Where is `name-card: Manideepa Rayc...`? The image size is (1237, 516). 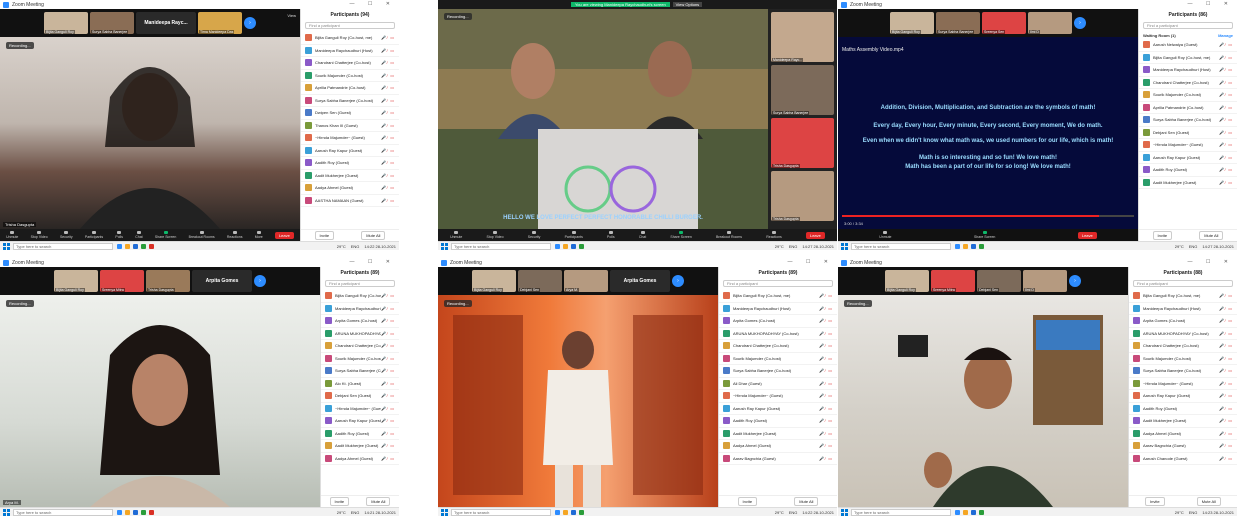 name-card: Manideepa Rayc... is located at coordinates (166, 23).